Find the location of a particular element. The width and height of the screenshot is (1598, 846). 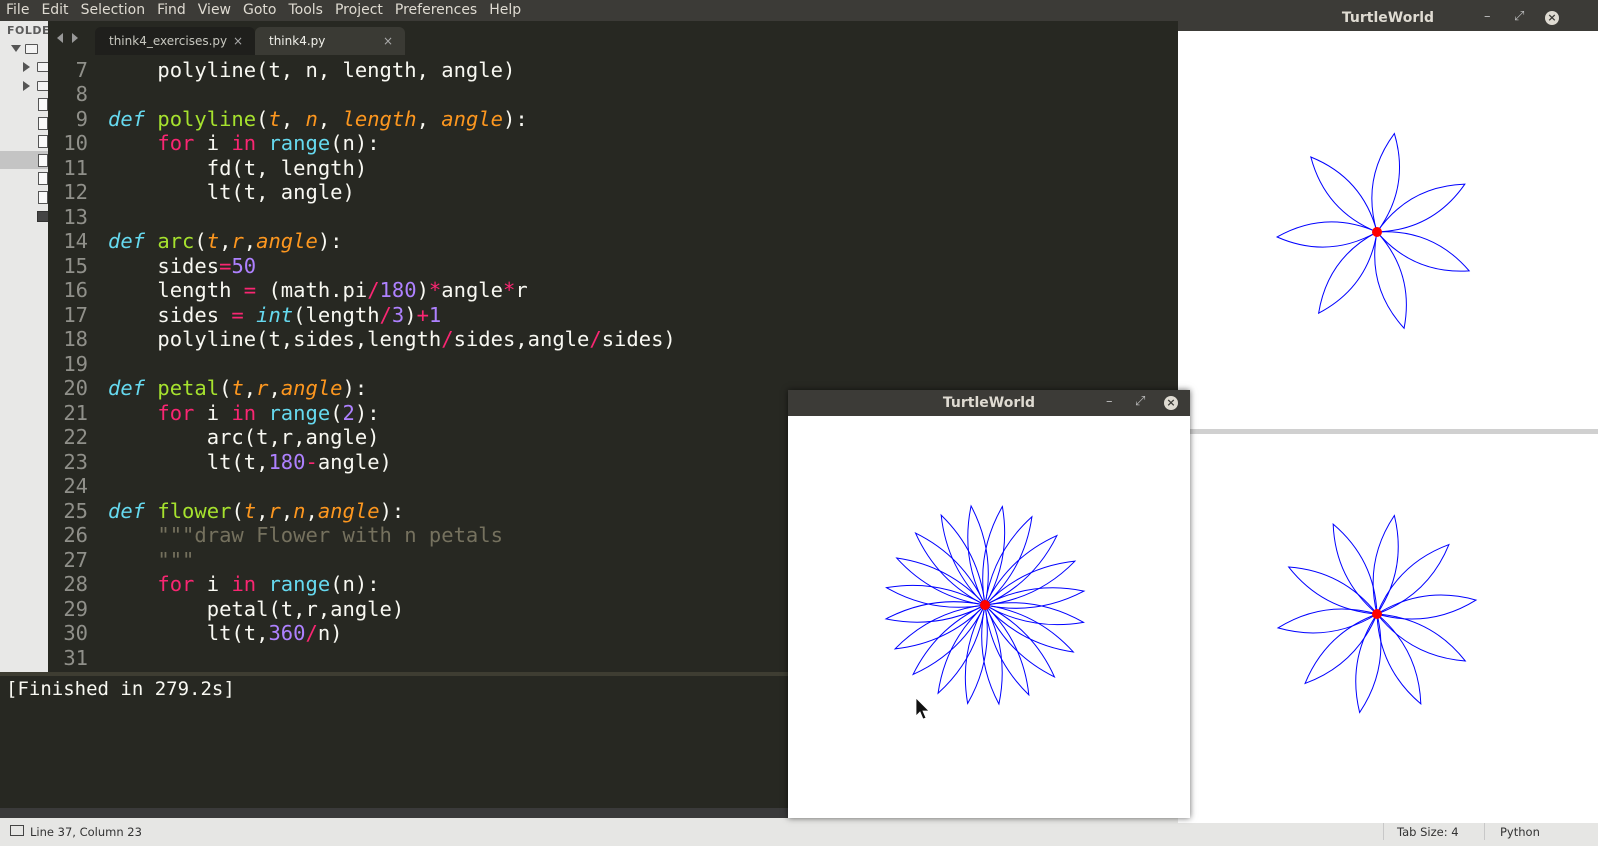

sidebar-header: FOLDE is located at coordinates (28, 30).